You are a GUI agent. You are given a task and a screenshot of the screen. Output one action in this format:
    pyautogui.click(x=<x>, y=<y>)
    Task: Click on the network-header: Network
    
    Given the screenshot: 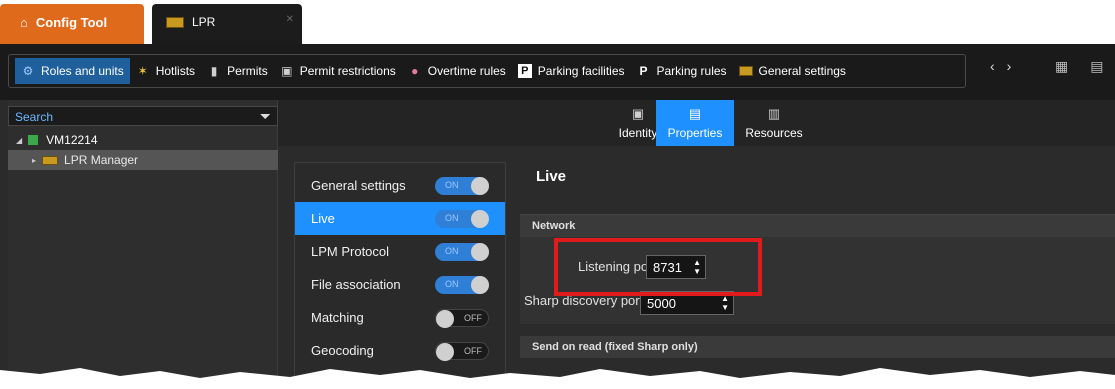 What is the action you would take?
    pyautogui.click(x=817, y=226)
    